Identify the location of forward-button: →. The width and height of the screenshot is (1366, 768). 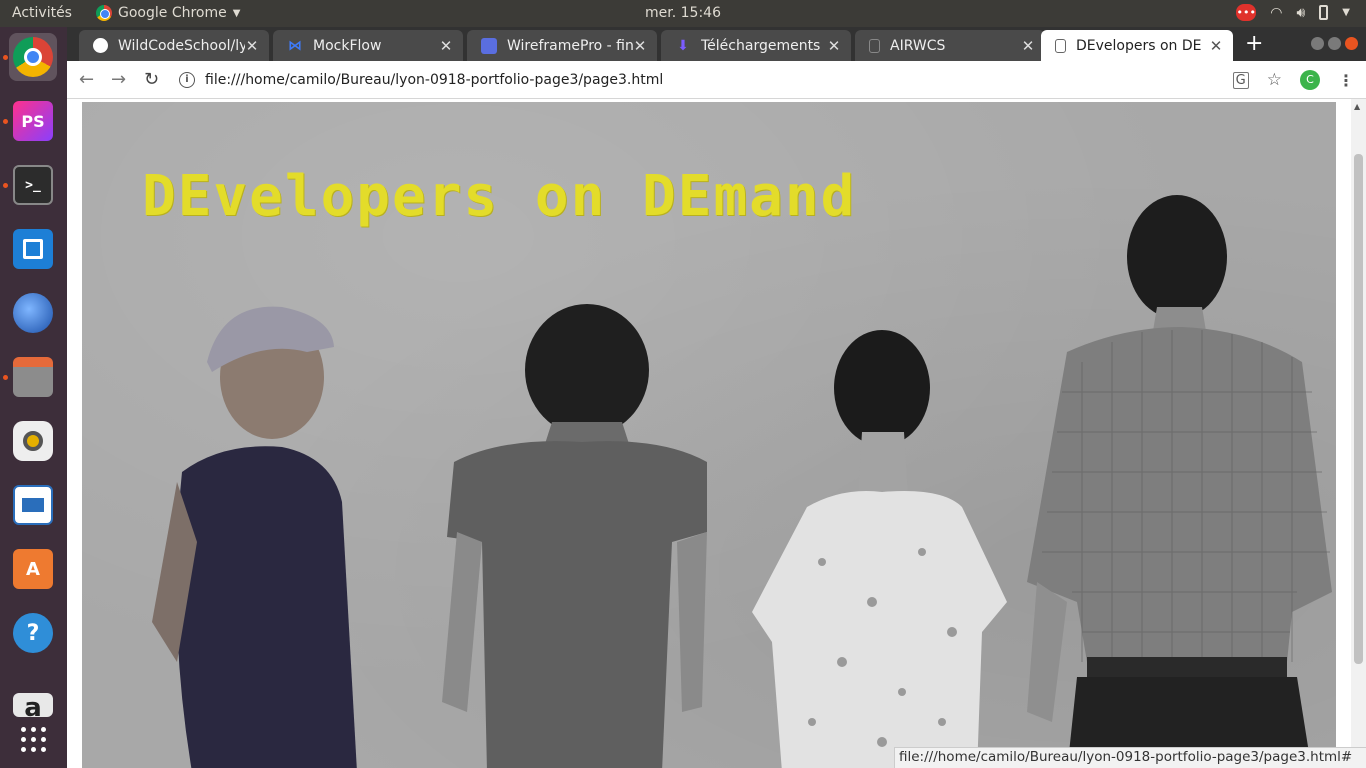
(118, 79).